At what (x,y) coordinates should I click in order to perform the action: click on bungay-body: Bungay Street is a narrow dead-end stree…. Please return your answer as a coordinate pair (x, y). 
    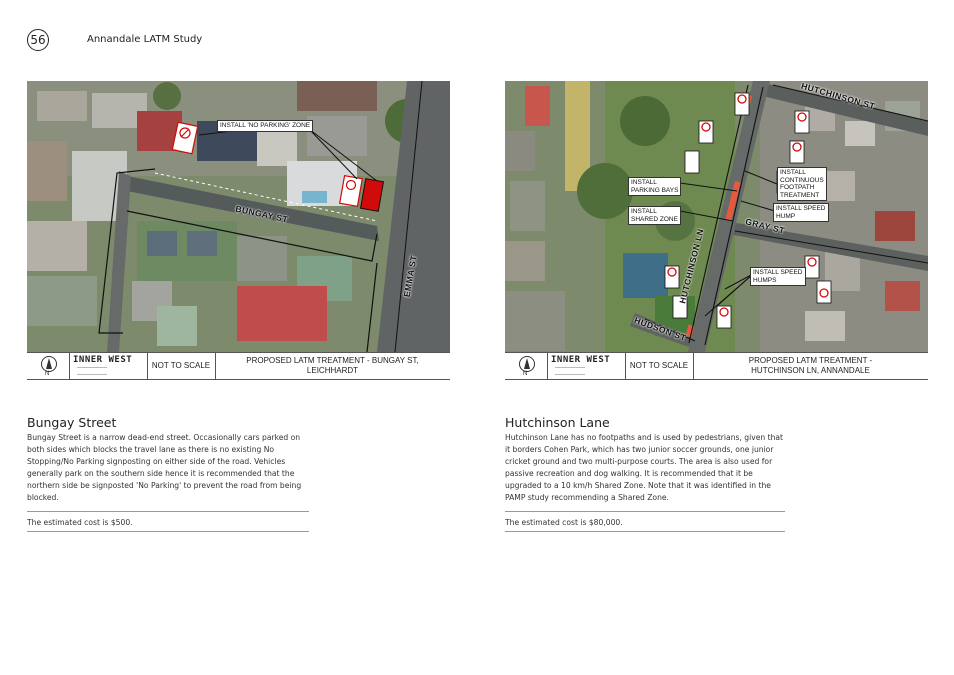
    Looking at the image, I should click on (164, 467).